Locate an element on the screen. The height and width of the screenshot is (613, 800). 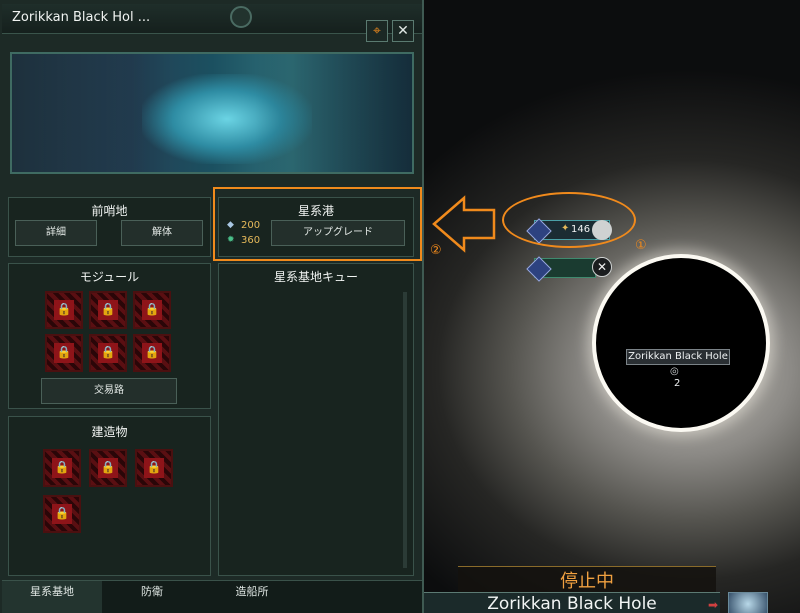
locate-button: ⌖ is located at coordinates (377, 31).